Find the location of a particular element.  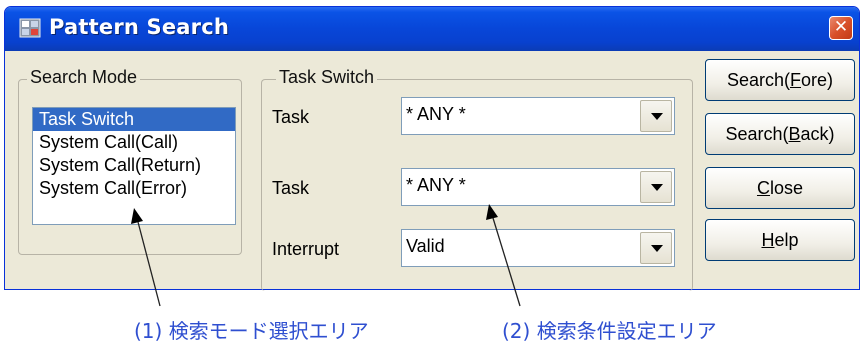

caption-search-condition-area: (2) 検索条件設定エリア is located at coordinates (609, 331).